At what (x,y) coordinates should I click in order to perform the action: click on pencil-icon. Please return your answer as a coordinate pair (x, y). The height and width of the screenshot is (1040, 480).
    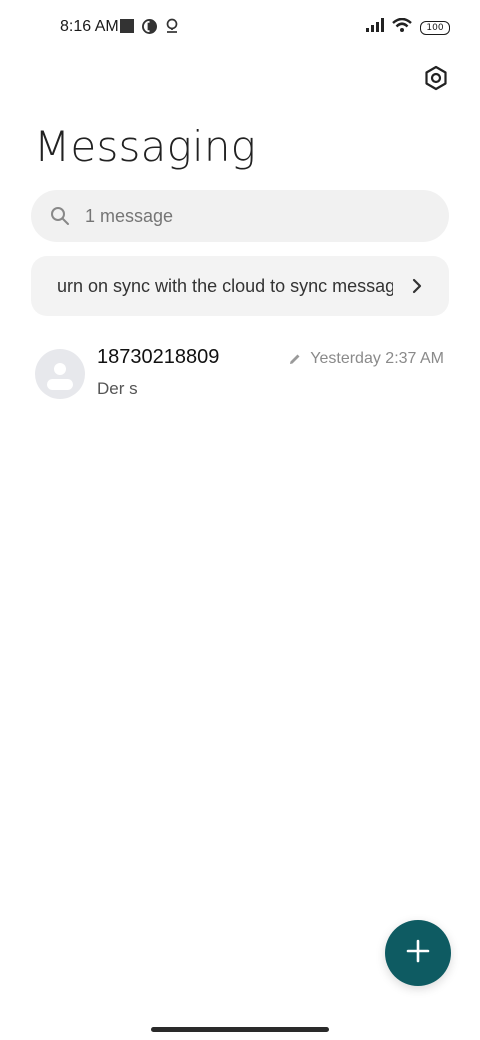
    Looking at the image, I should click on (295, 359).